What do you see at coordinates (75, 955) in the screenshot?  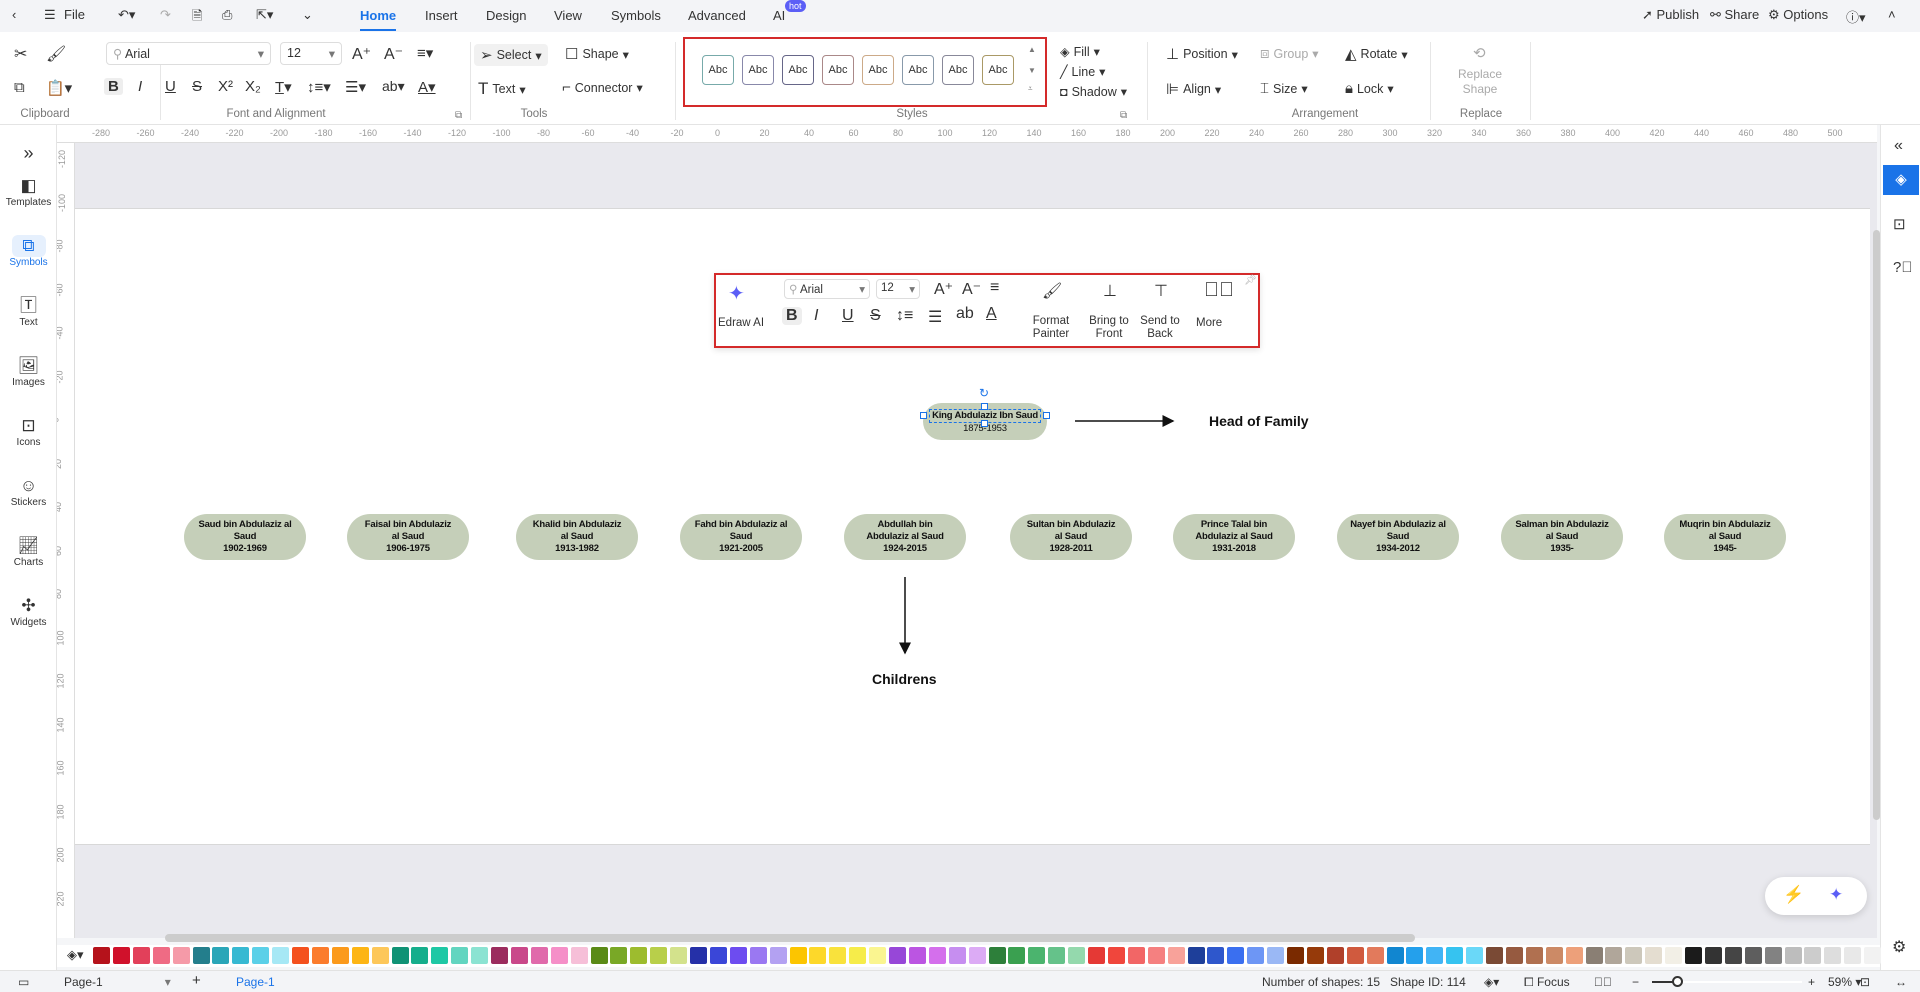 I see `fill-color-icon: ◈▾` at bounding box center [75, 955].